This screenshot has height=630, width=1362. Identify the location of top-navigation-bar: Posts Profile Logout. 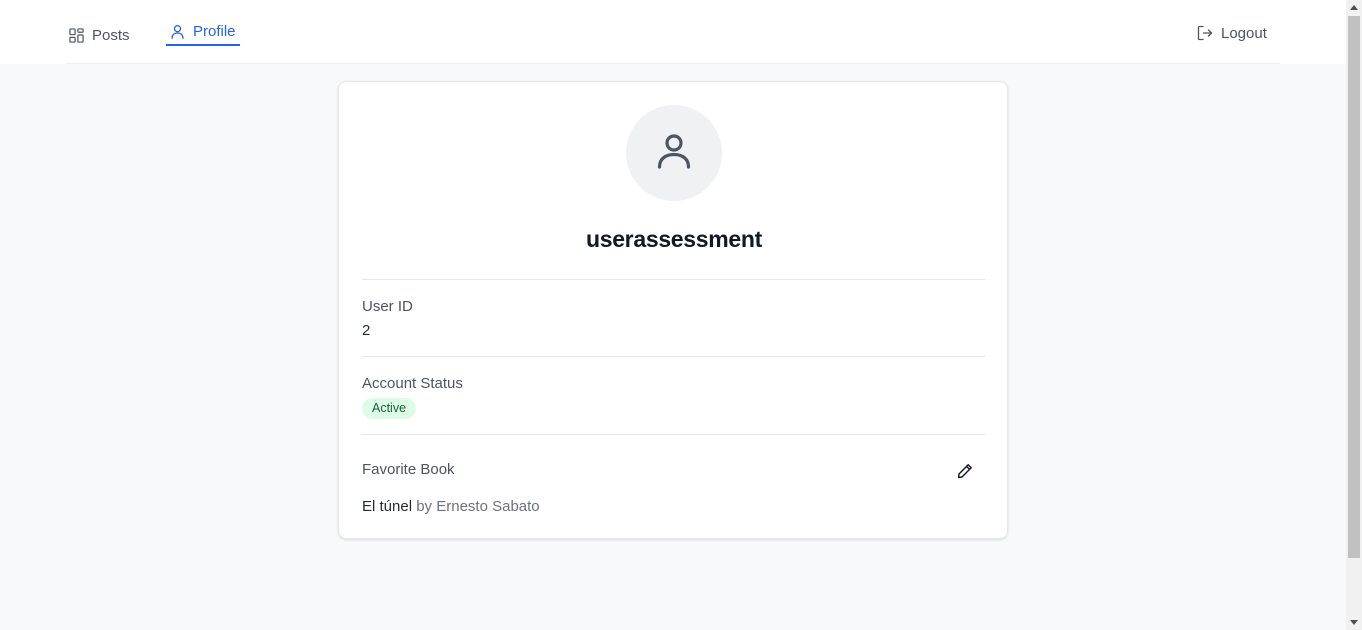
(673, 32).